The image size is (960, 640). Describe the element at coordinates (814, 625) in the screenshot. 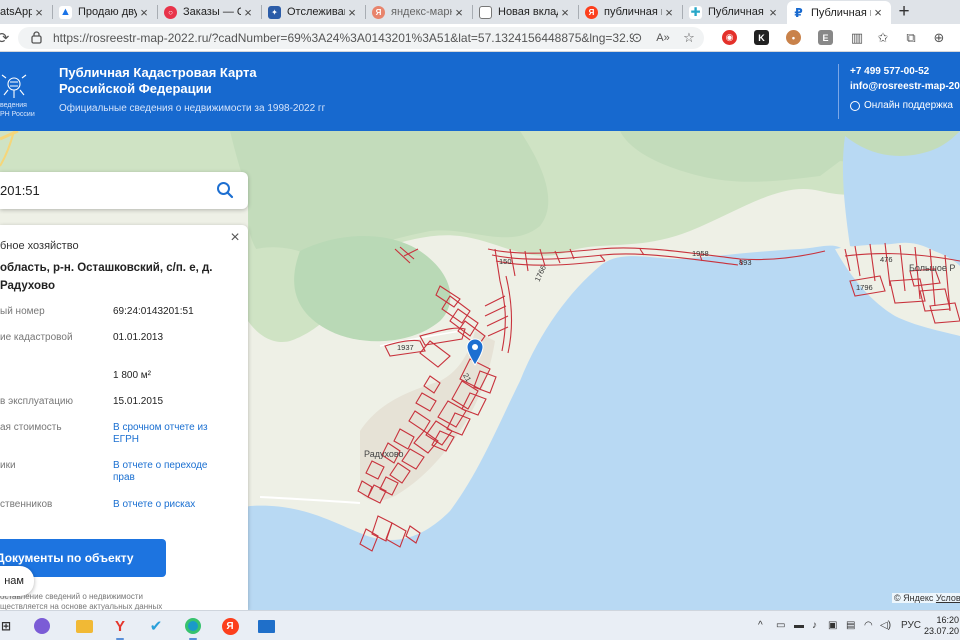

I see `microphone-icon: ♪` at that location.